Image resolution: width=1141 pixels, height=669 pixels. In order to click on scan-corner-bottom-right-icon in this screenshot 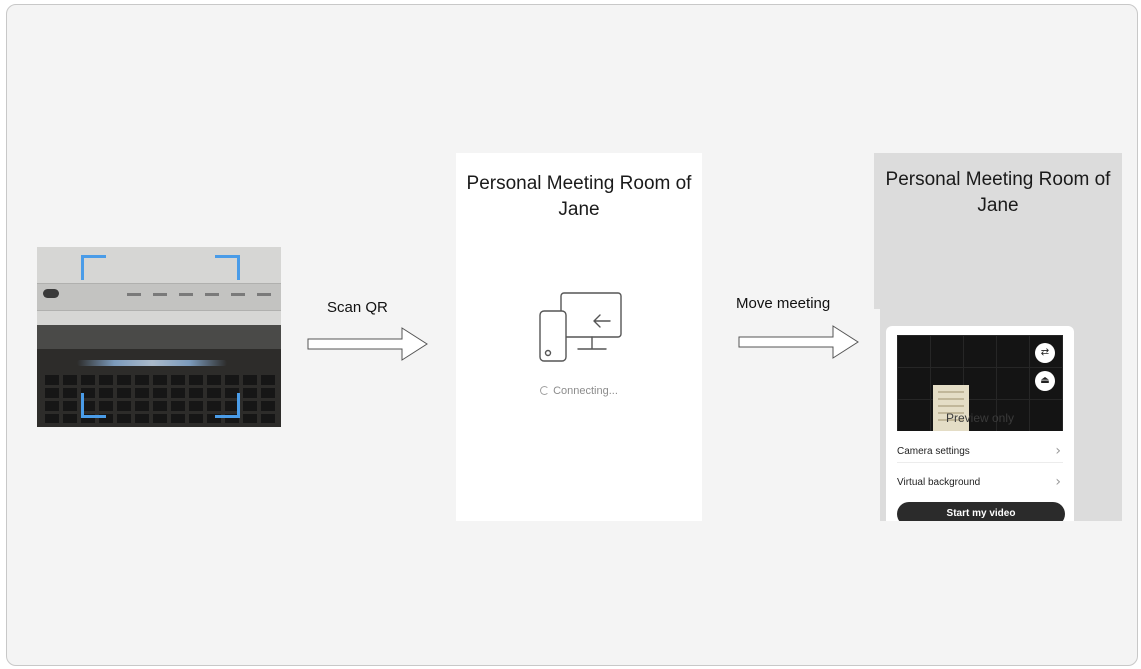, I will do `click(227, 405)`.